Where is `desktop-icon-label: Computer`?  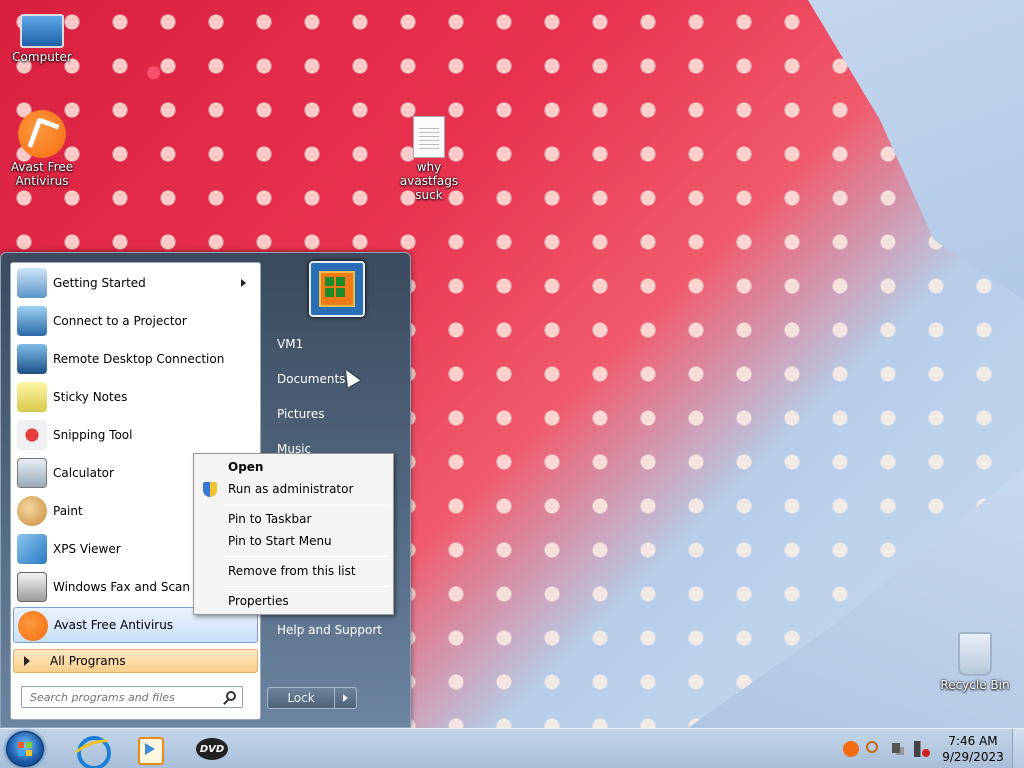
desktop-icon-label: Computer is located at coordinates (42, 57).